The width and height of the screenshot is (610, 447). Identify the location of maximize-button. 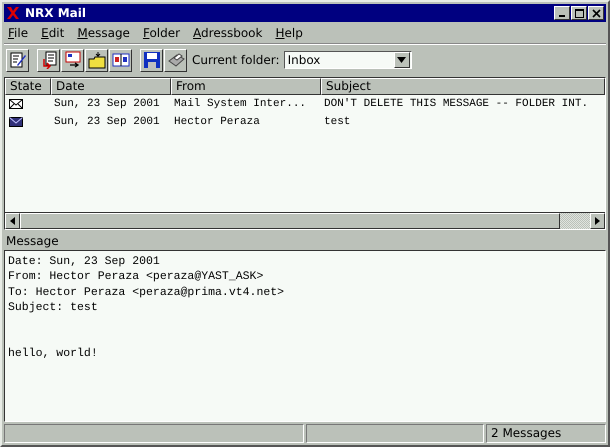
(579, 13).